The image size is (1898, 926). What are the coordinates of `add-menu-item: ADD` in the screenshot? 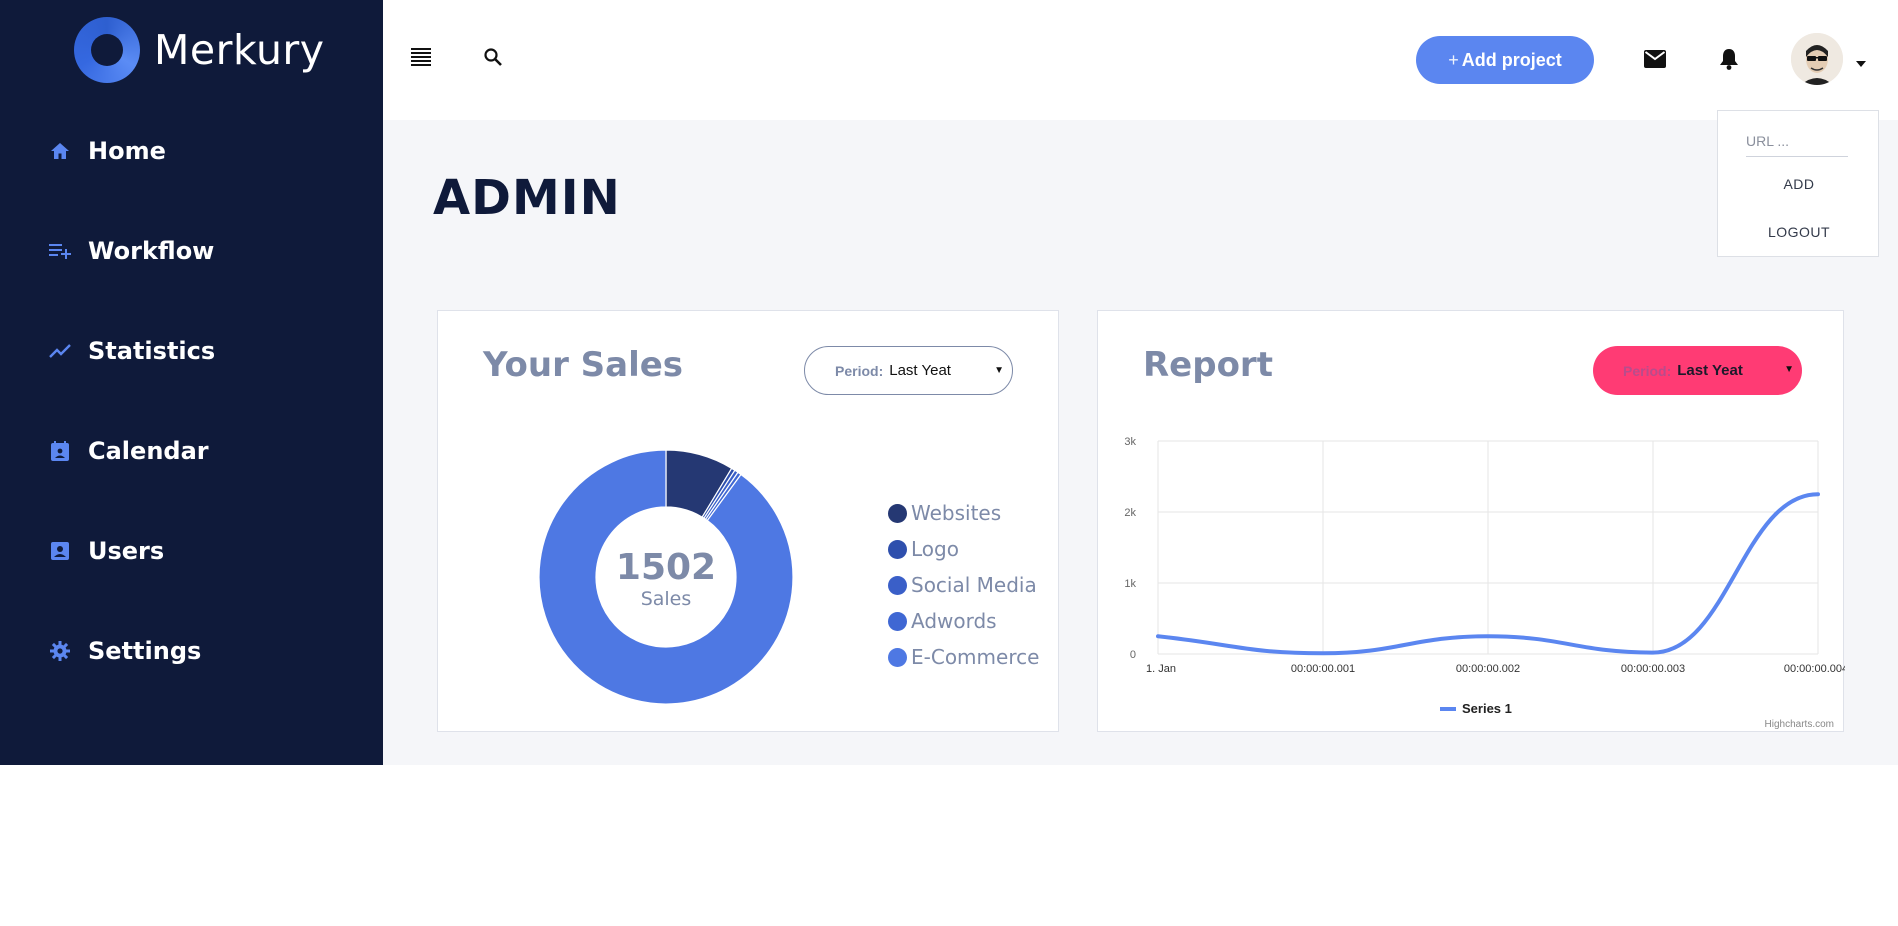 It's located at (1799, 184).